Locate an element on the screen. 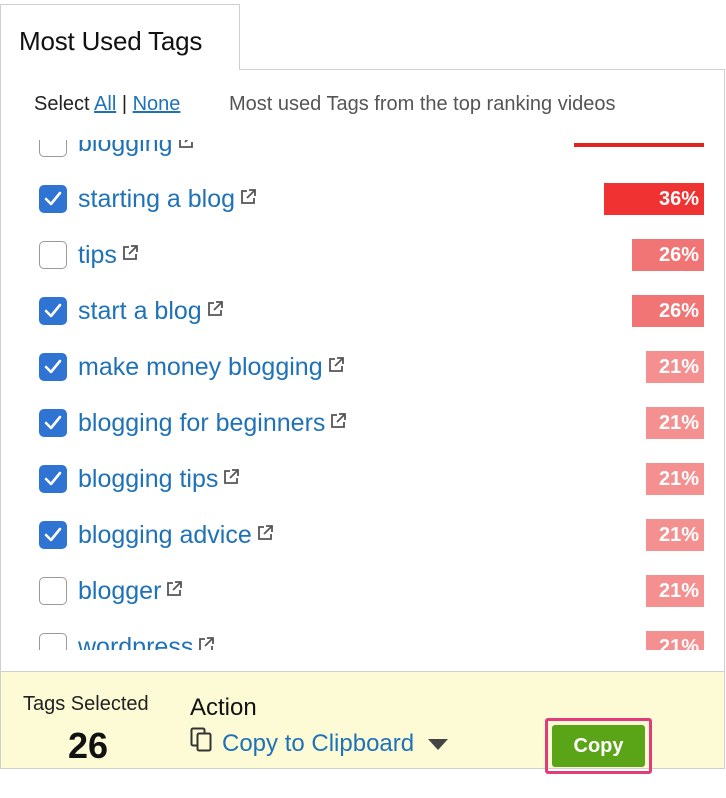 Image resolution: width=726 pixels, height=798 pixels. tag-link: blogger is located at coordinates (130, 591).